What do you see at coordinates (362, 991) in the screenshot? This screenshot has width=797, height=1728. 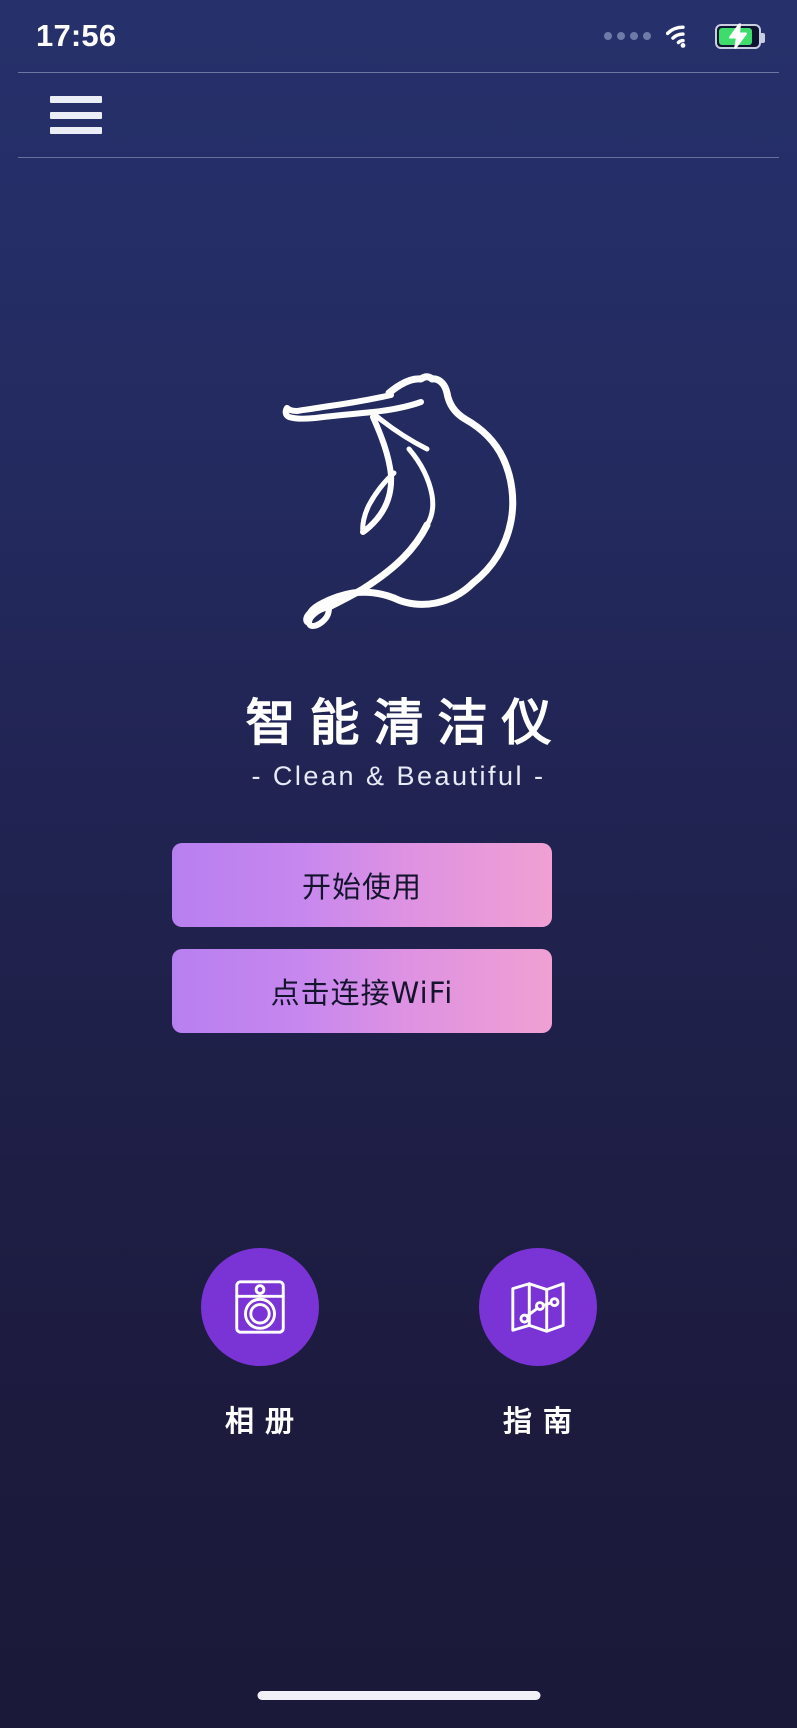 I see `connect-wifi-button: 点击连接WiFi` at bounding box center [362, 991].